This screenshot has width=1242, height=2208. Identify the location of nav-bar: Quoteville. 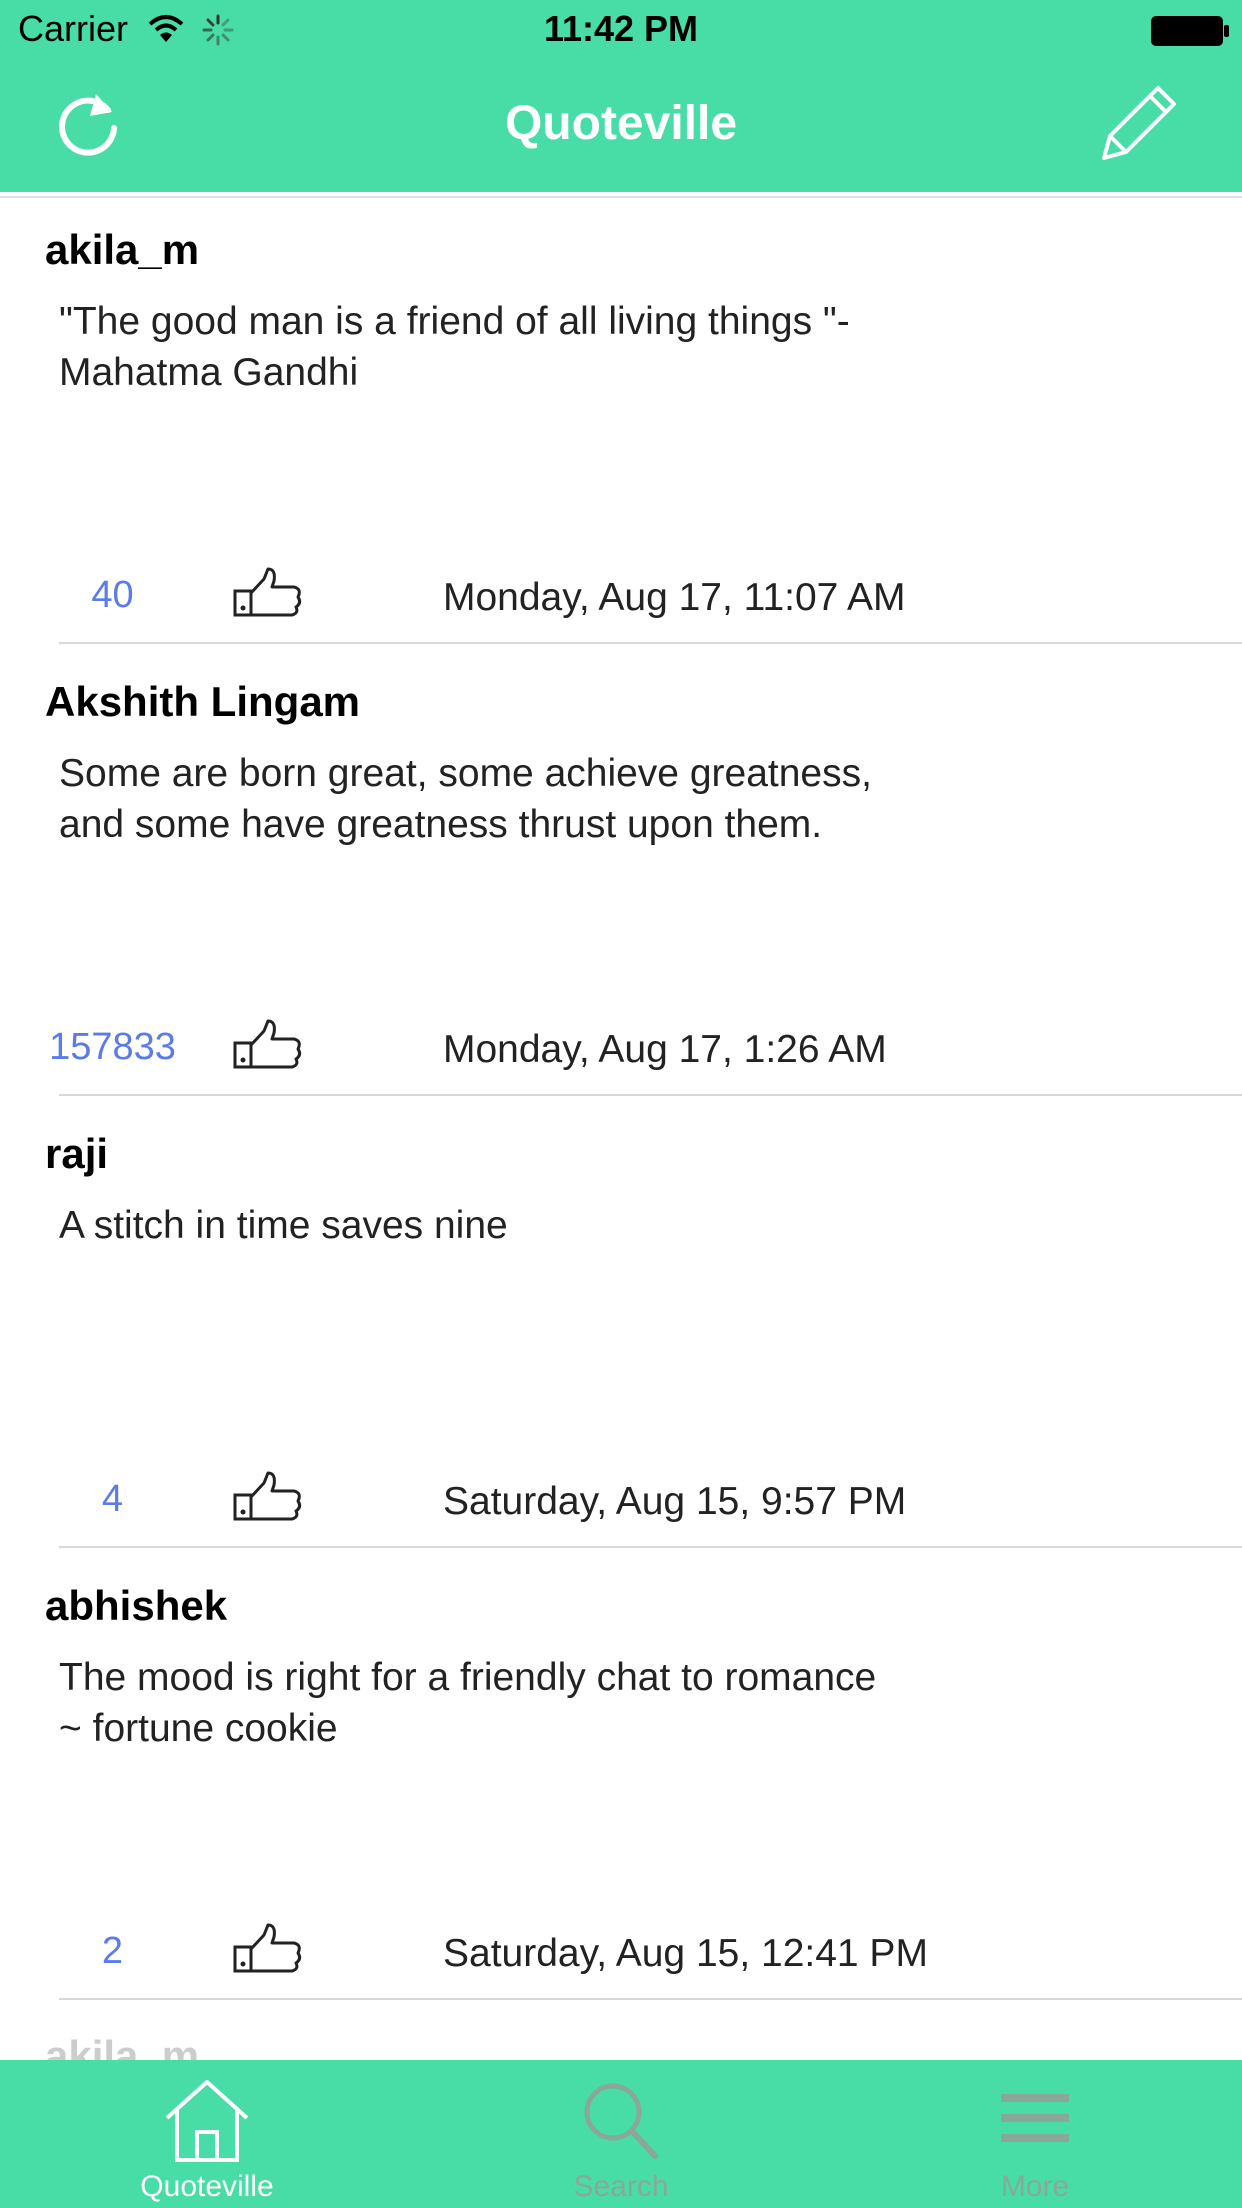
(621, 126).